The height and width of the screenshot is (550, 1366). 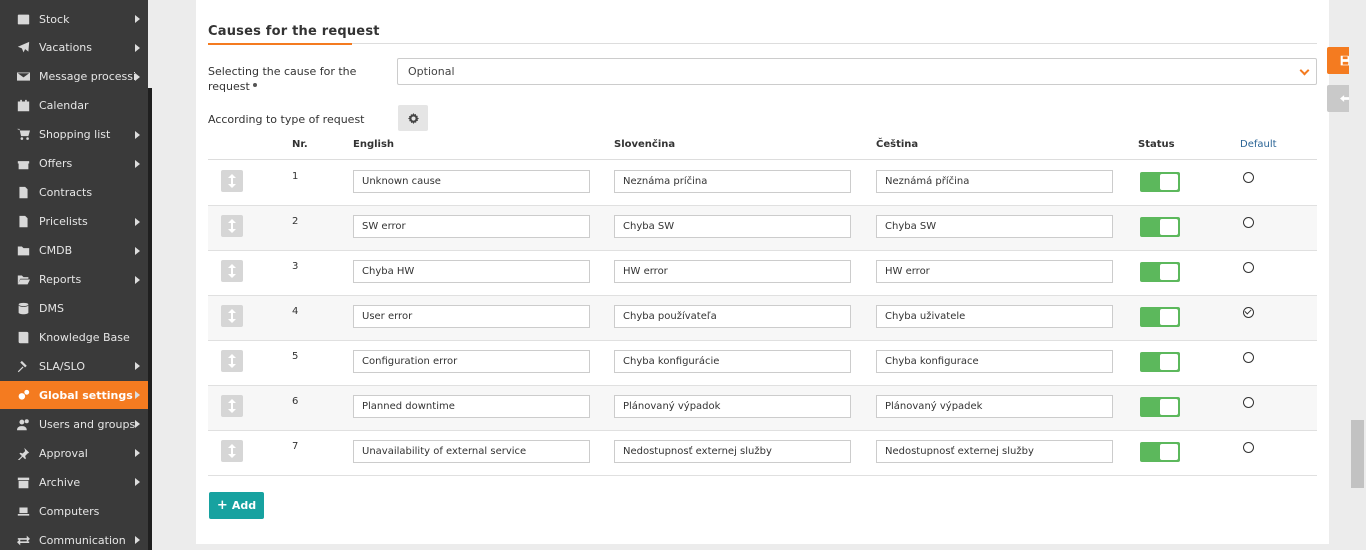 What do you see at coordinates (994, 406) in the screenshot?
I see `czech-input: Plánovaný výpadek` at bounding box center [994, 406].